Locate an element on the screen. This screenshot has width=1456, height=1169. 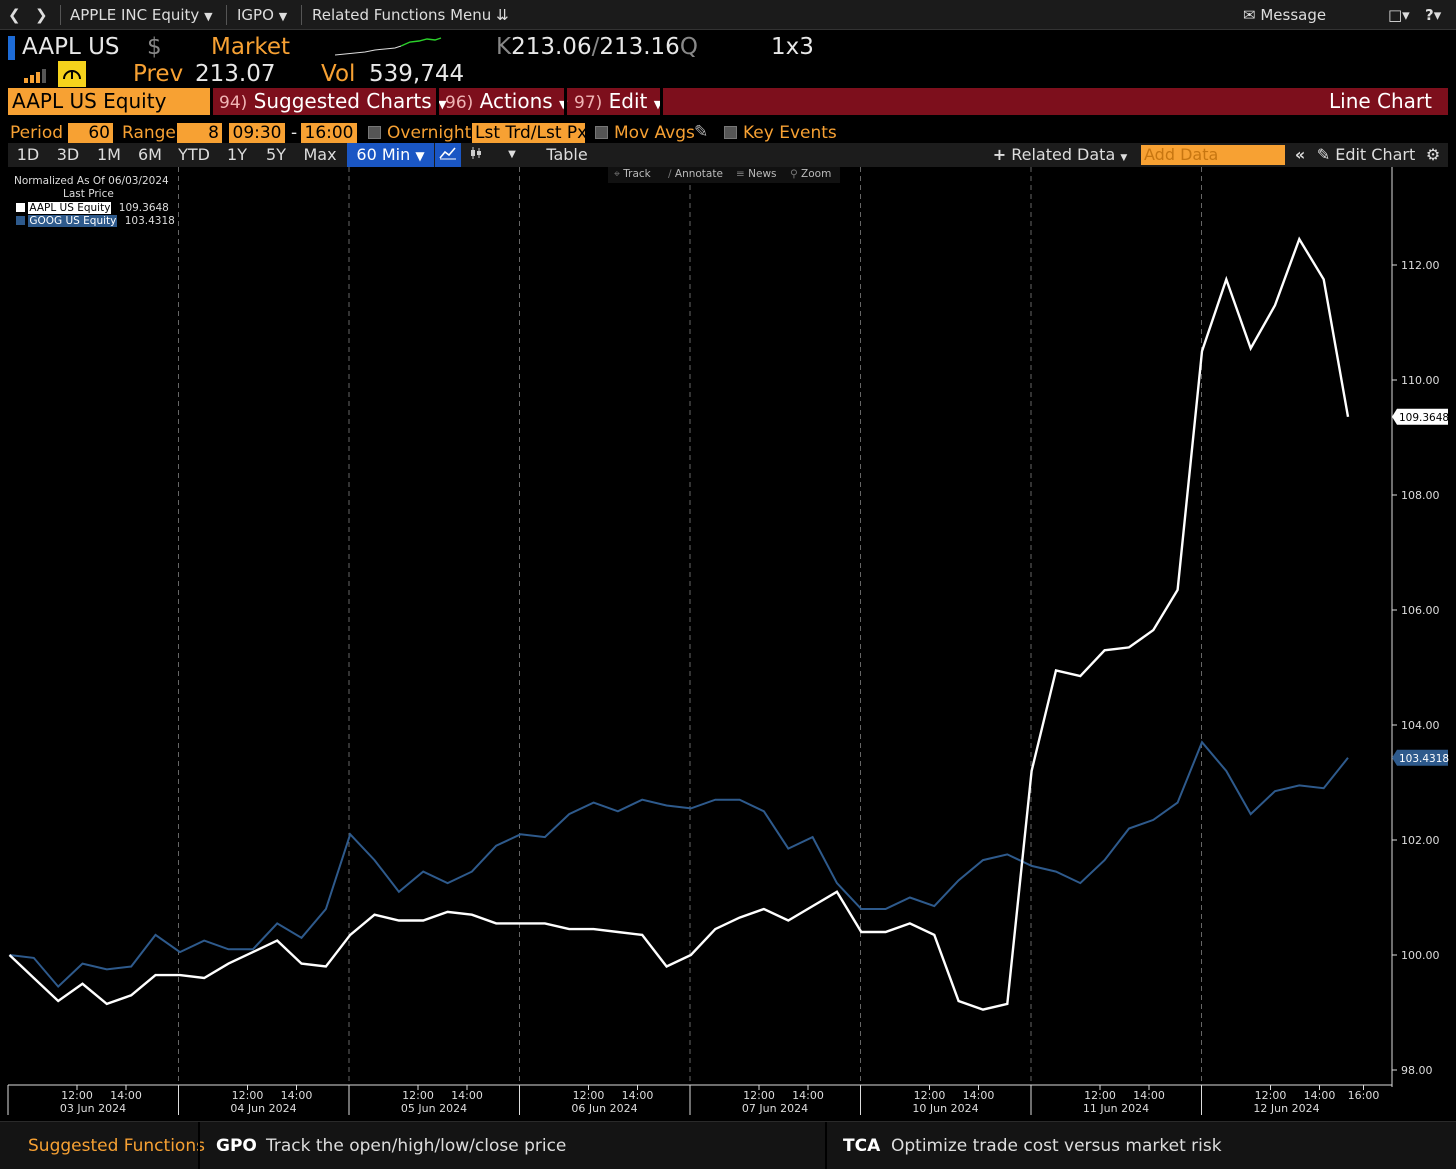
security-menu: APPLE INC Equity ▼ is located at coordinates (141, 15).